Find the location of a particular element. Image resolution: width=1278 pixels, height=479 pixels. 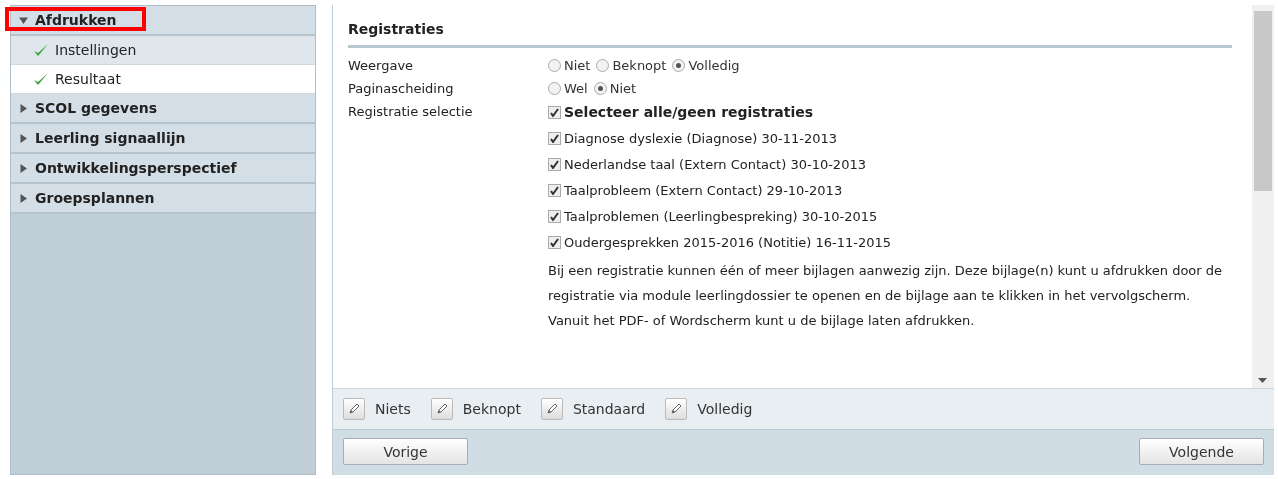

info-text: Bij een registratie kunnen één of meer bijlagen aanwezig zijn. Deze bijlage(n) kunt u afdrukken door de registratie via module leerlingdossier te openen en de bijlage aan te klikken in het vervolgscherm. Vanuit het PDF- of Wordscherm kunt u de bijlage laten afdrukken. is located at coordinates (886, 296).